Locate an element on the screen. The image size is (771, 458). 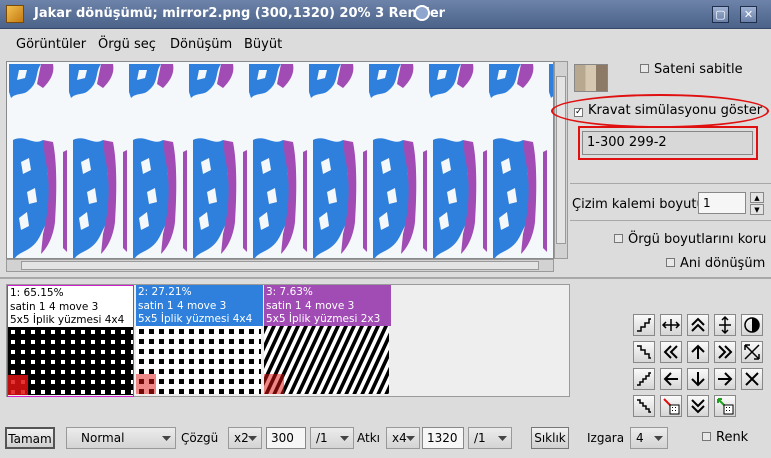
menu-bar: Görüntüler Örgü seç Dönüşüm Büyüt is located at coordinates (385, 44).